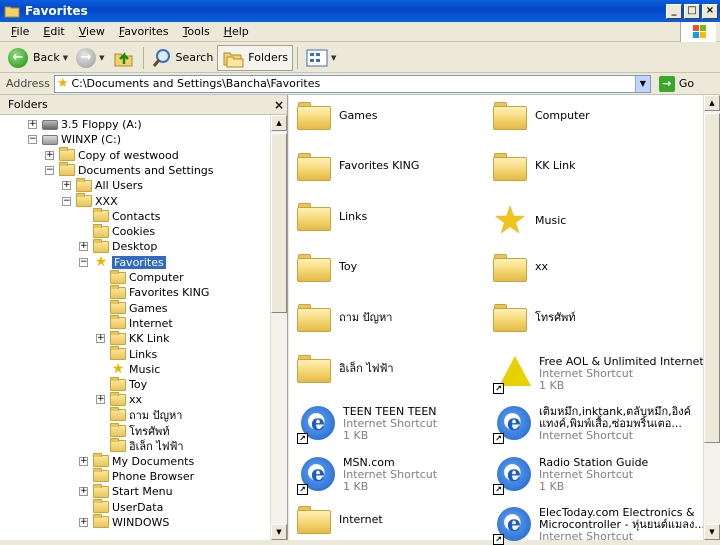 Image resolution: width=720 pixels, height=545 pixels. Describe the element at coordinates (101, 58) in the screenshot. I see `forward-dropdown-icon: ▼` at that location.